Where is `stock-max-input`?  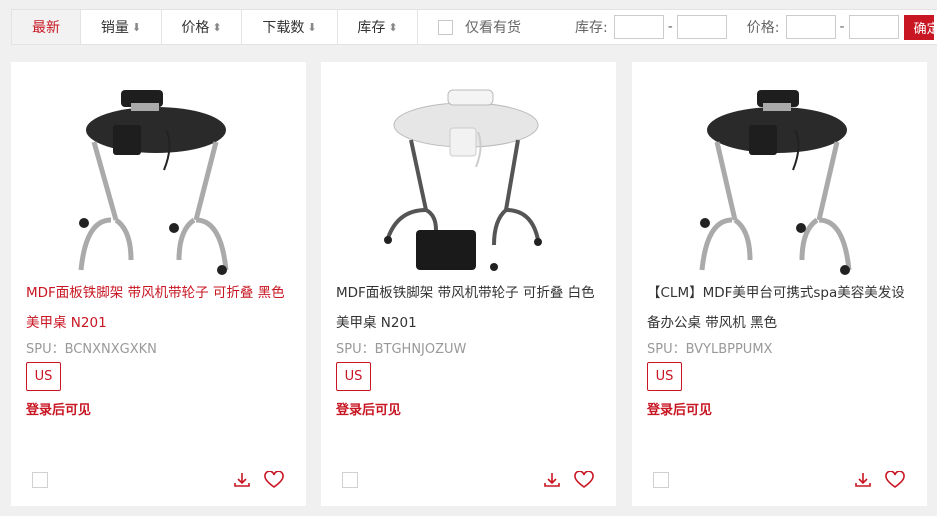
stock-max-input is located at coordinates (701, 27).